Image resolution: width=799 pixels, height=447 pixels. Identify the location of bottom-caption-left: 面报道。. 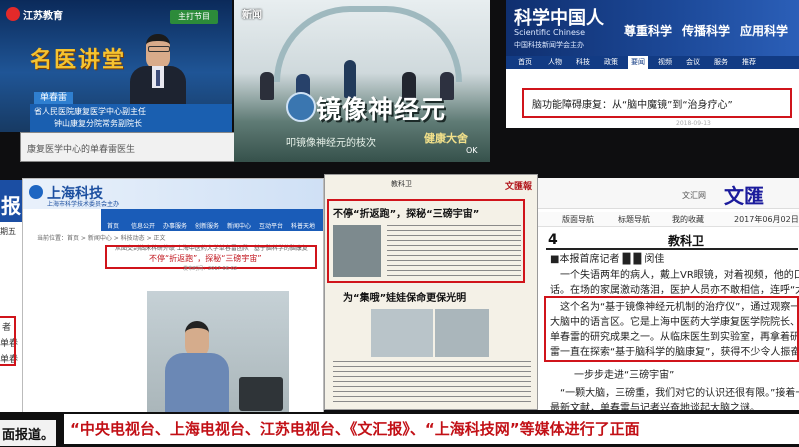
(28, 435).